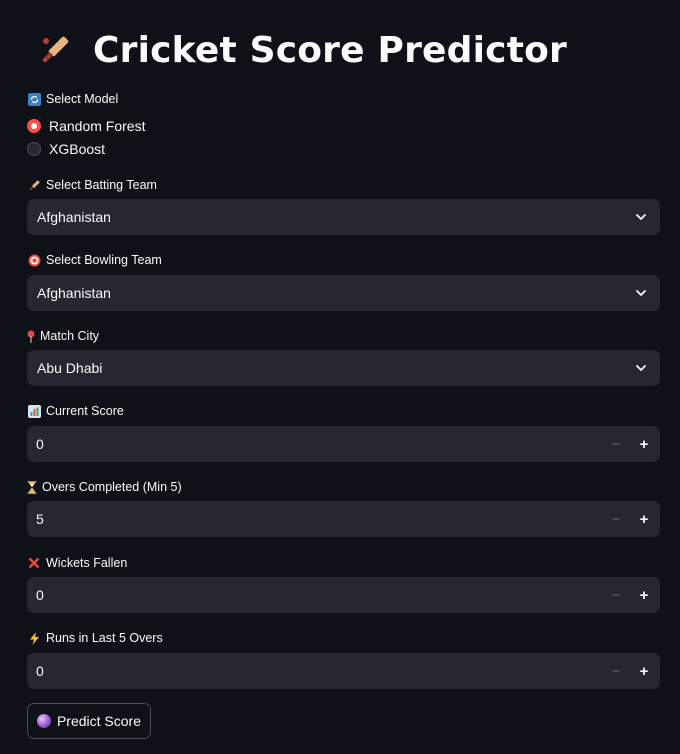  Describe the element at coordinates (74, 293) in the screenshot. I see `bowling-team-value: Afghanistan` at that location.